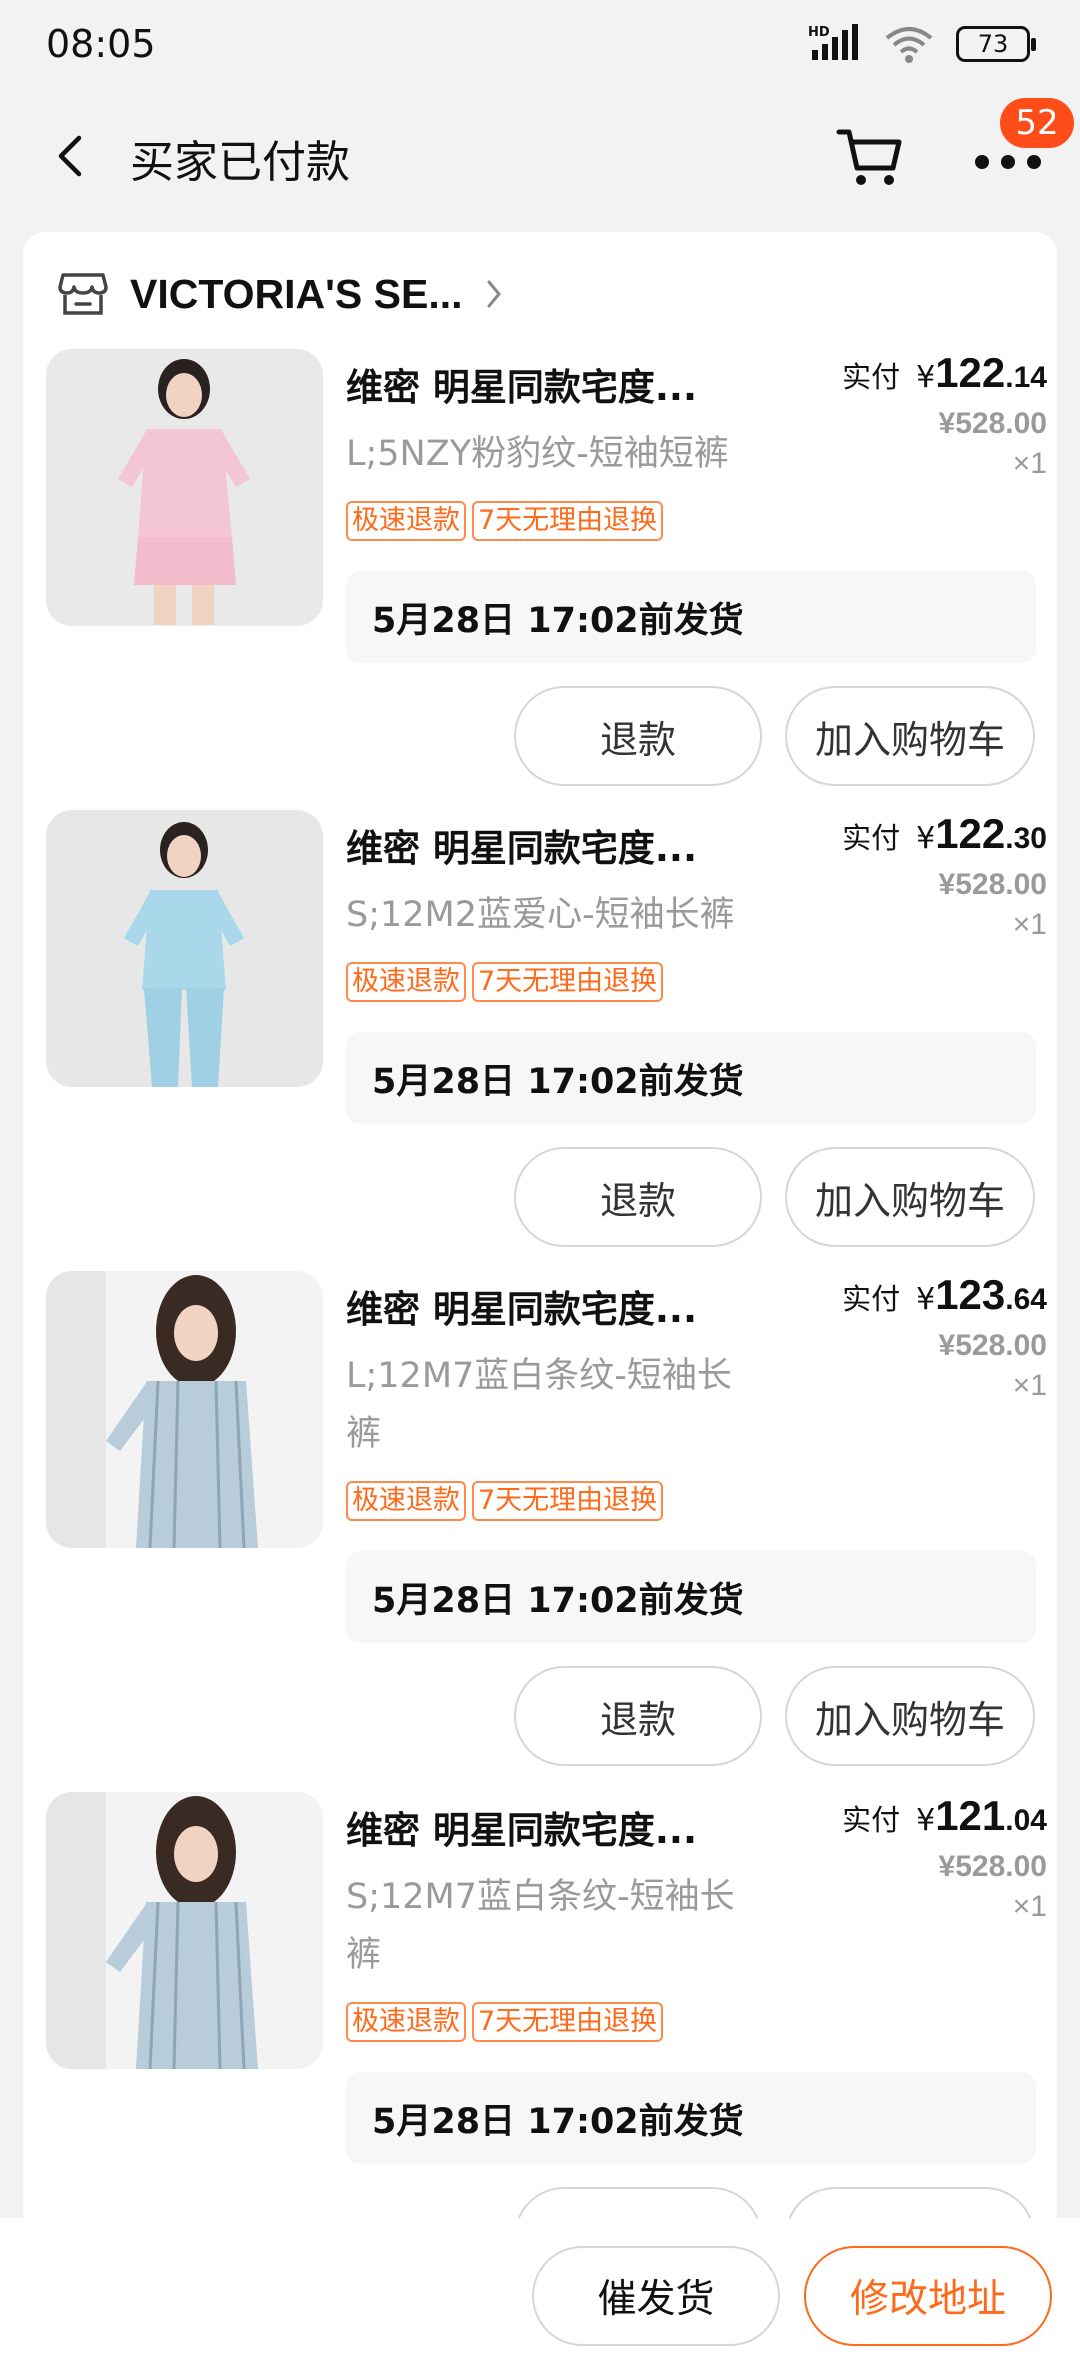 The width and height of the screenshot is (1080, 2376). Describe the element at coordinates (83, 294) in the screenshot. I see `store-icon` at that location.